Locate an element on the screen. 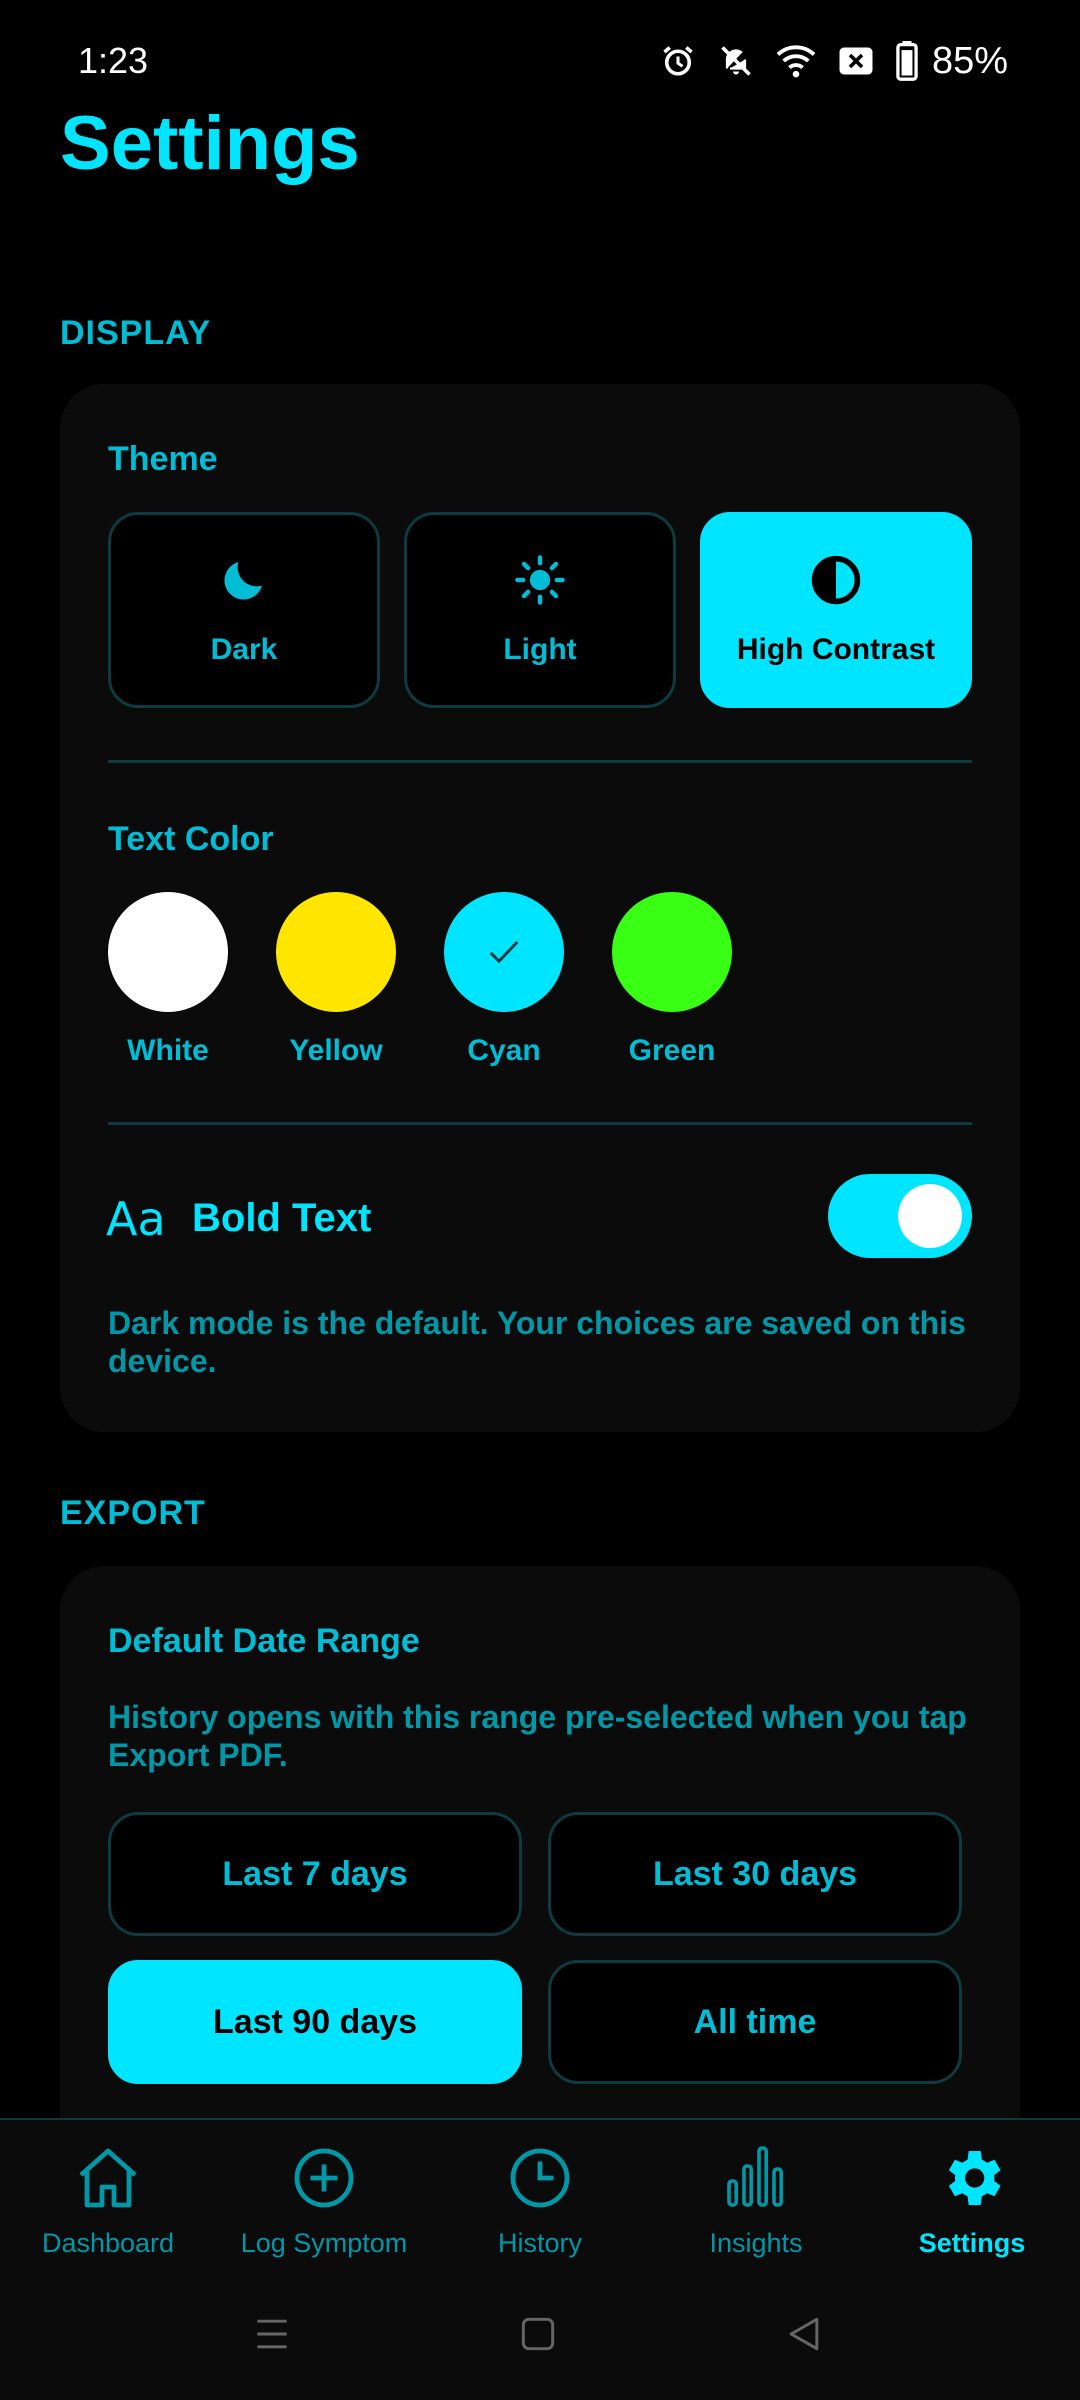 Image resolution: width=1080 pixels, height=2400 pixels. theme-option-dark: Dark is located at coordinates (244, 610).